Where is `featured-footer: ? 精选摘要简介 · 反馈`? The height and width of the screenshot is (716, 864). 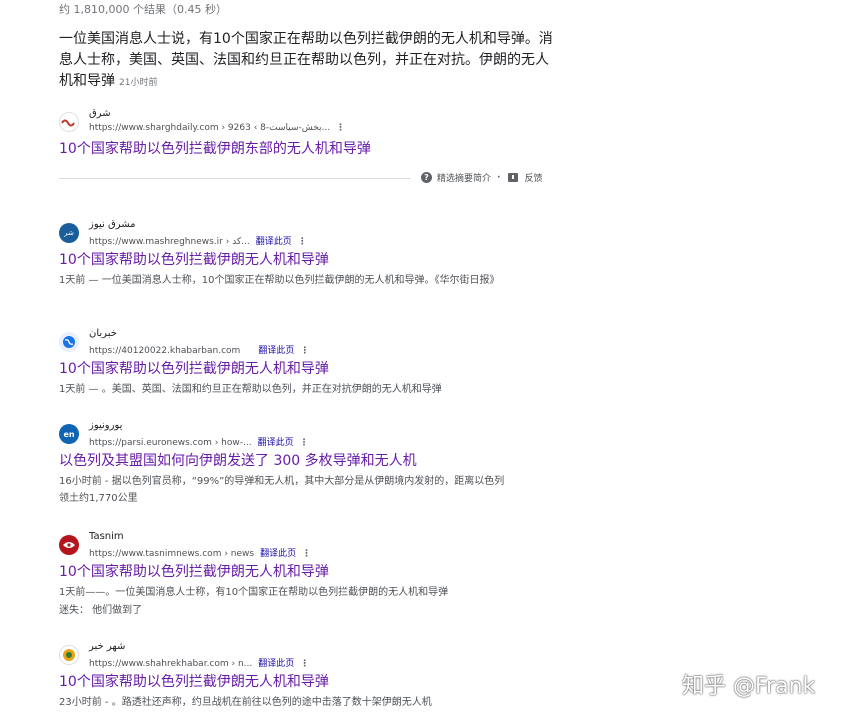
featured-footer: ? 精选摘要简介 · 反馈 is located at coordinates (481, 177).